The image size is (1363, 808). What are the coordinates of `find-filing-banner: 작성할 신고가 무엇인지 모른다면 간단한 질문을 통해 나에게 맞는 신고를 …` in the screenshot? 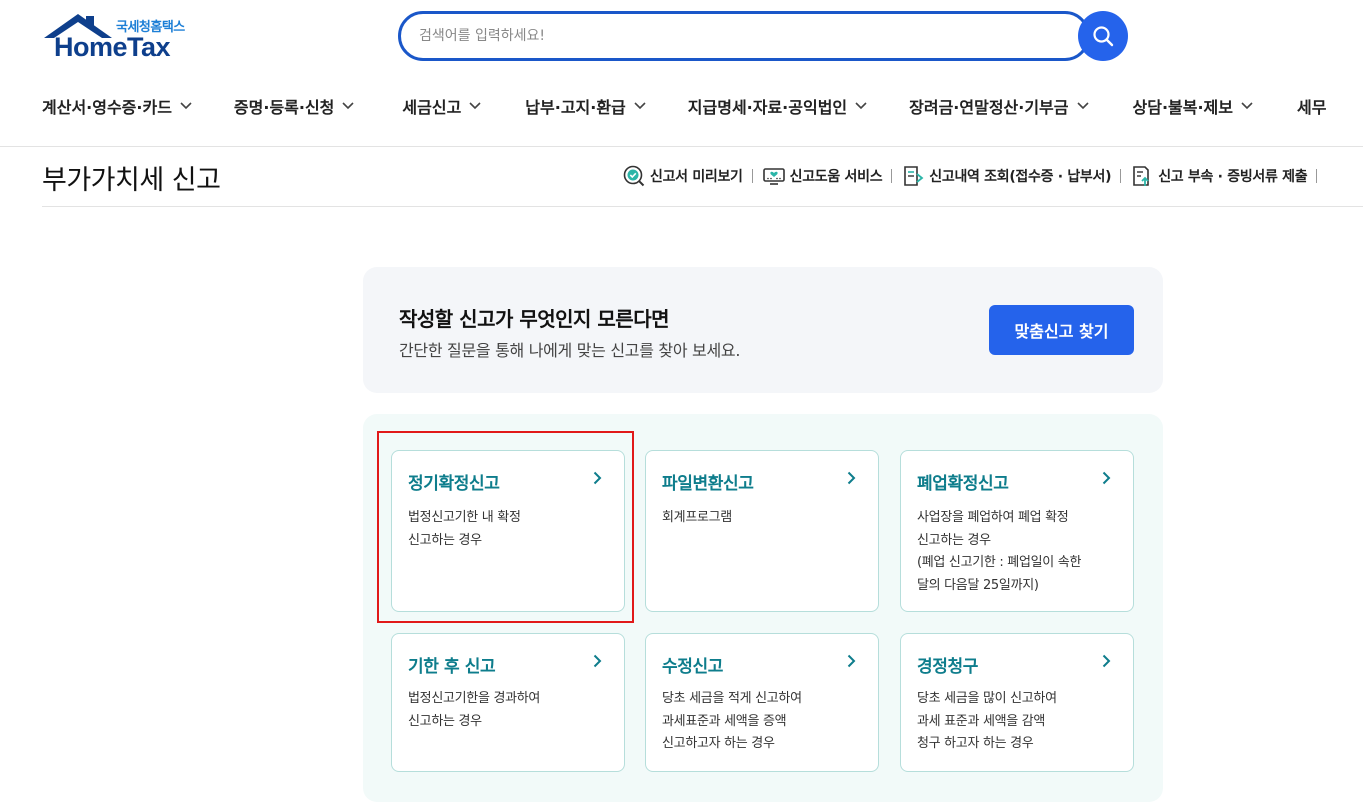 It's located at (763, 330).